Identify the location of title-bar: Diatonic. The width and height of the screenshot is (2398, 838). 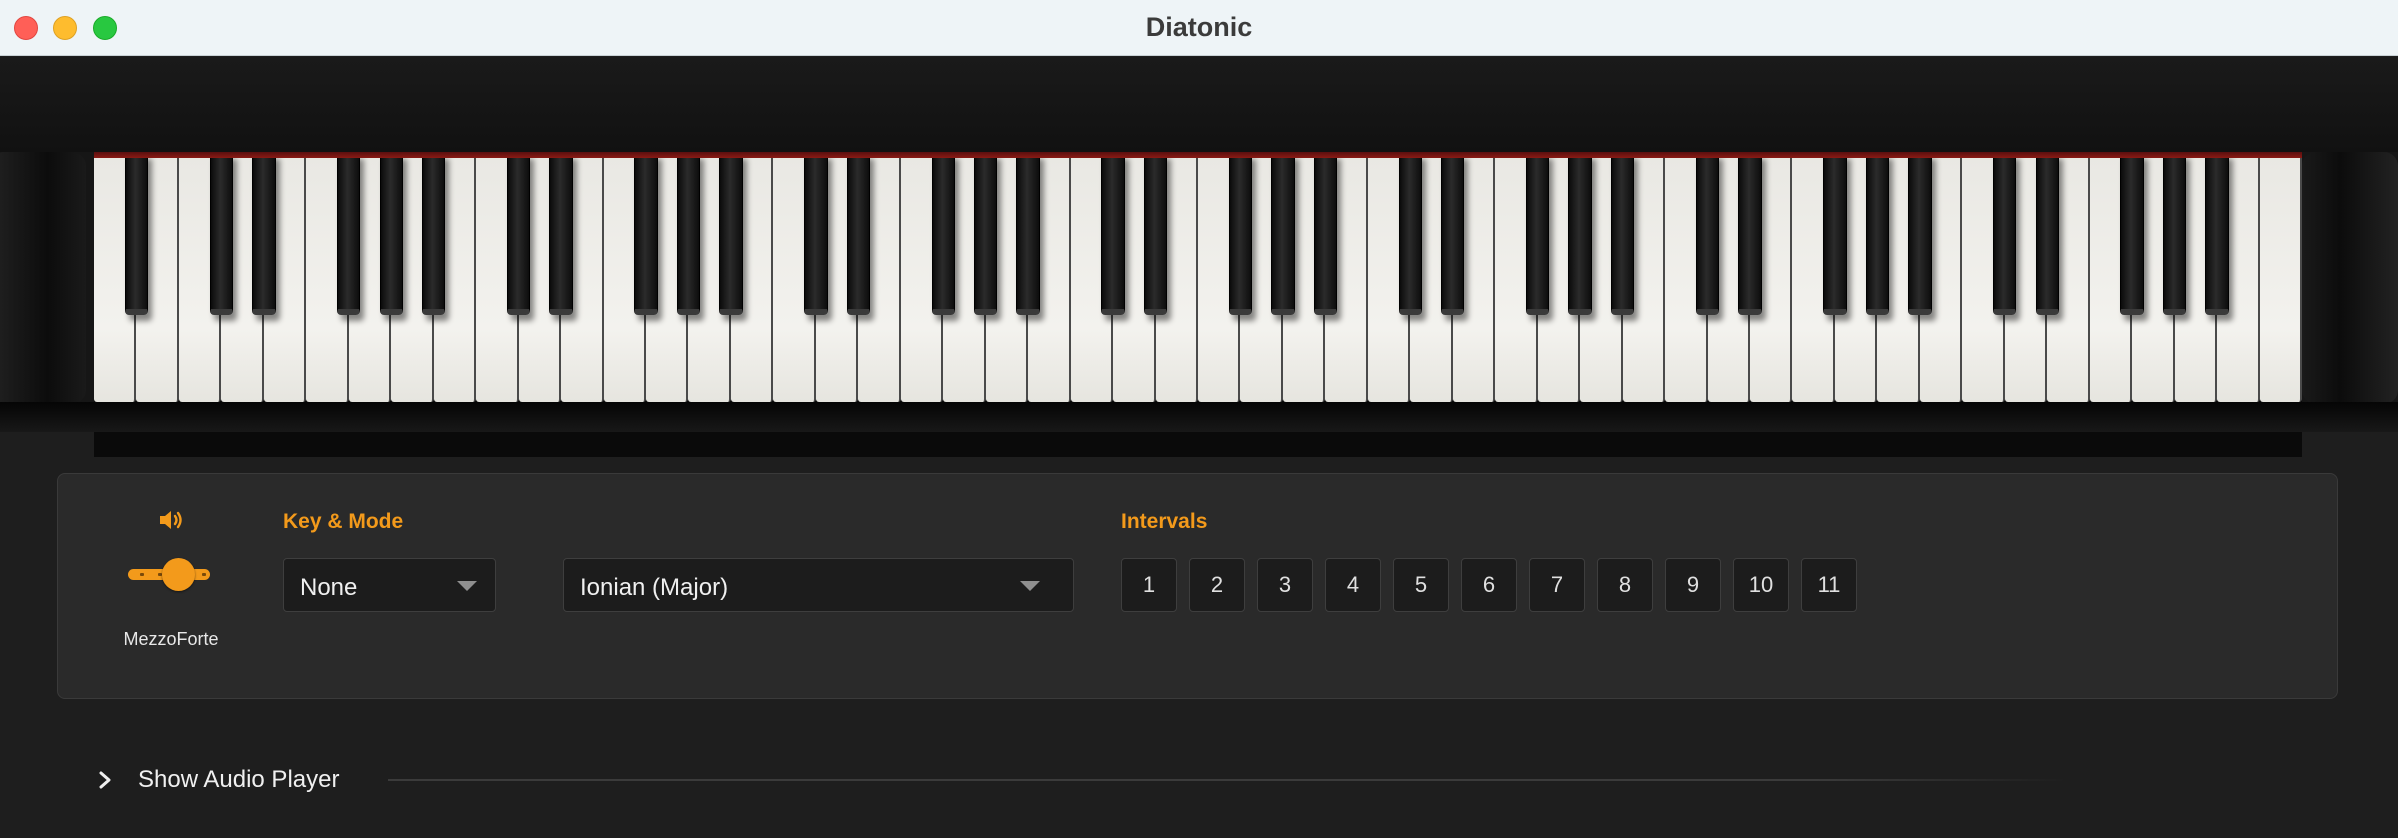
(1199, 28).